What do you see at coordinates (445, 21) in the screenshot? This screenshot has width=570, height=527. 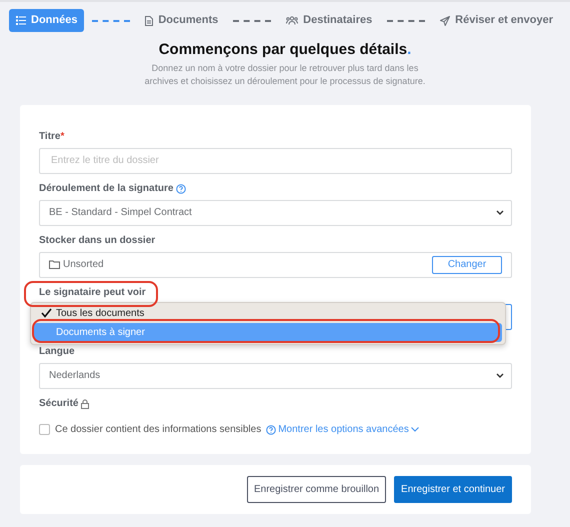 I see `paper-plane-icon` at bounding box center [445, 21].